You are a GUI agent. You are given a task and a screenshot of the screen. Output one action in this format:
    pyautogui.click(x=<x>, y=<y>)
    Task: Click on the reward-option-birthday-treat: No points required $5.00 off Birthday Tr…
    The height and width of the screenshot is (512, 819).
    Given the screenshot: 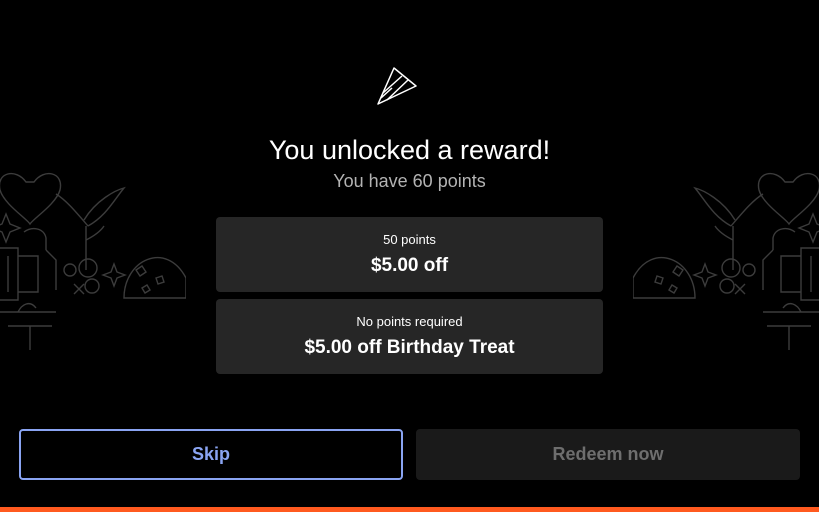 What is the action you would take?
    pyautogui.click(x=409, y=336)
    